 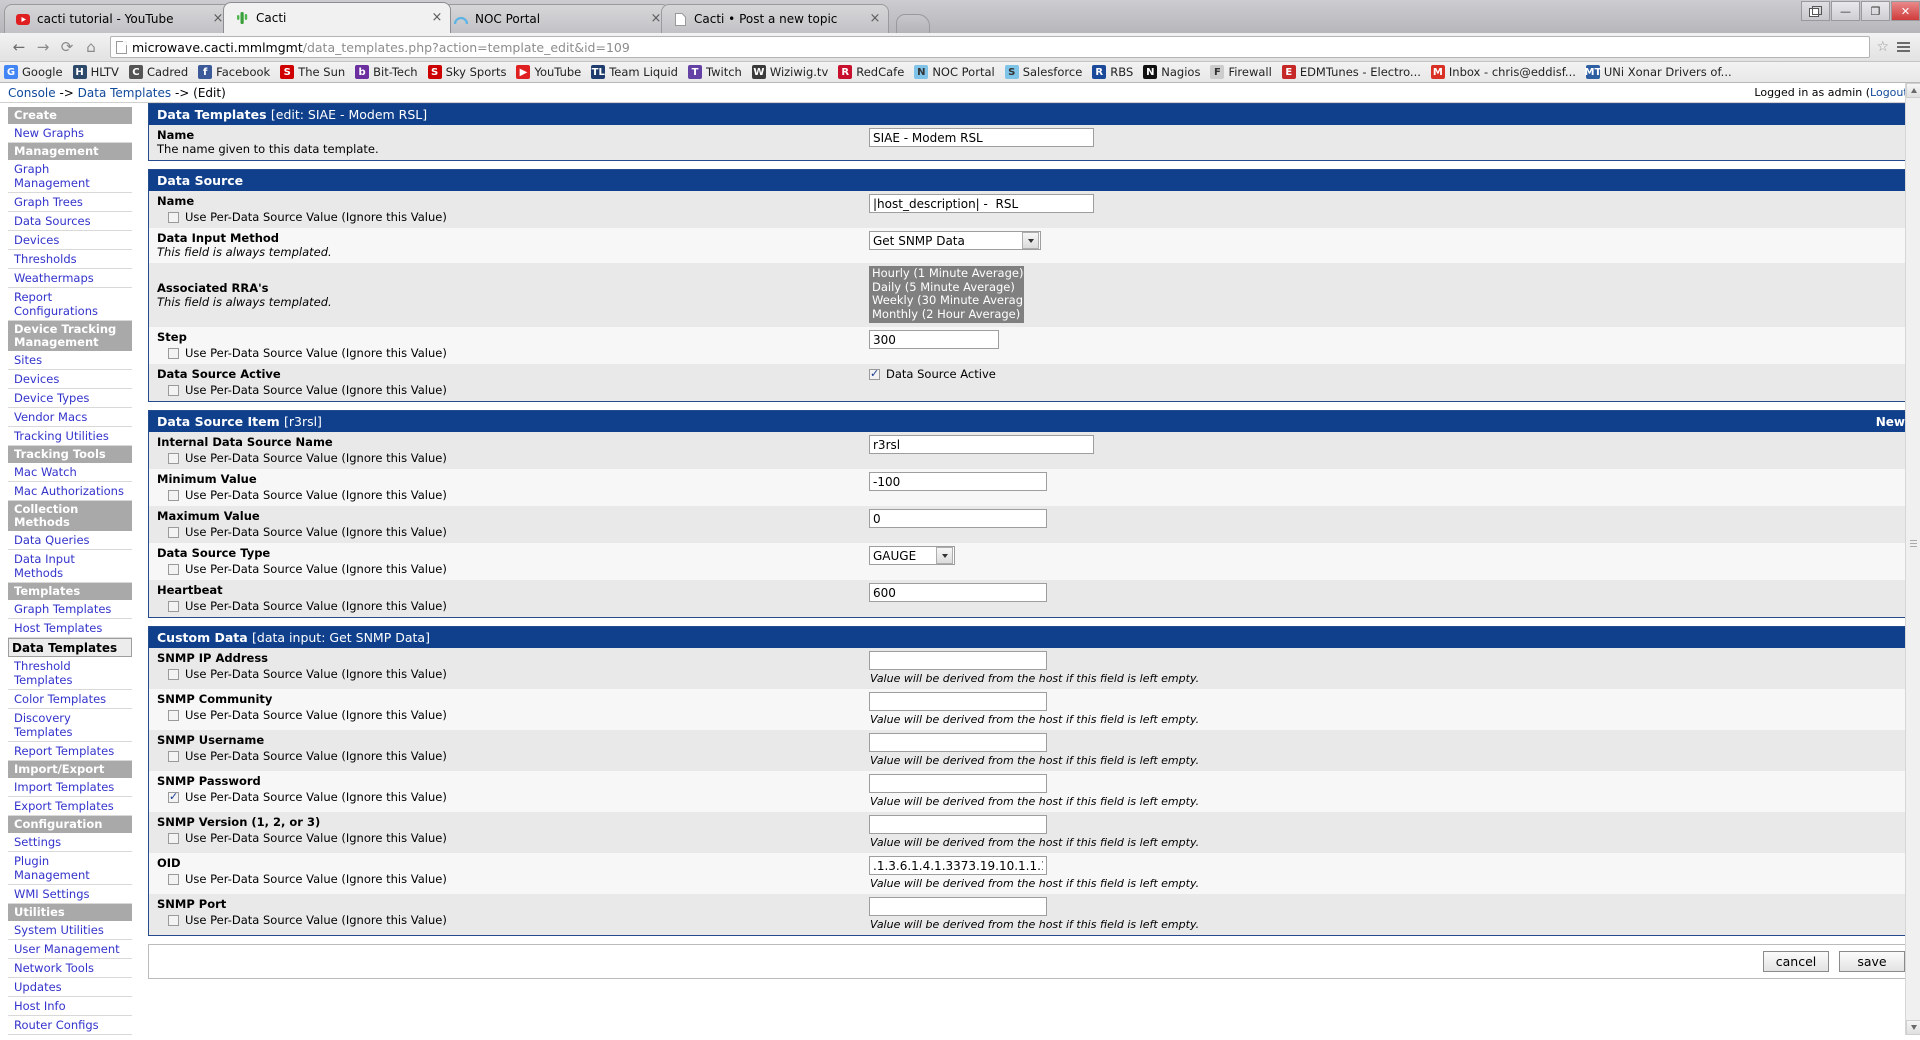 I want to click on sidebar-item-data-input-methods: Data Input Methods, so click(x=70, y=566).